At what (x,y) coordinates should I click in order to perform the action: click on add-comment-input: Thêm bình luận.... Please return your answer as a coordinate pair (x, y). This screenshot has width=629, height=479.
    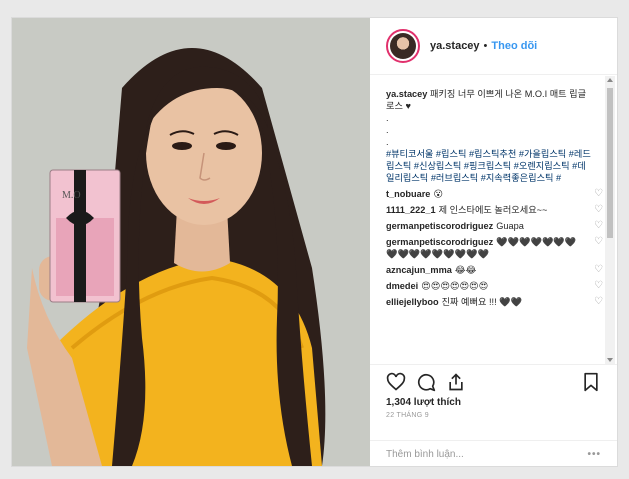
    Looking at the image, I should click on (425, 454).